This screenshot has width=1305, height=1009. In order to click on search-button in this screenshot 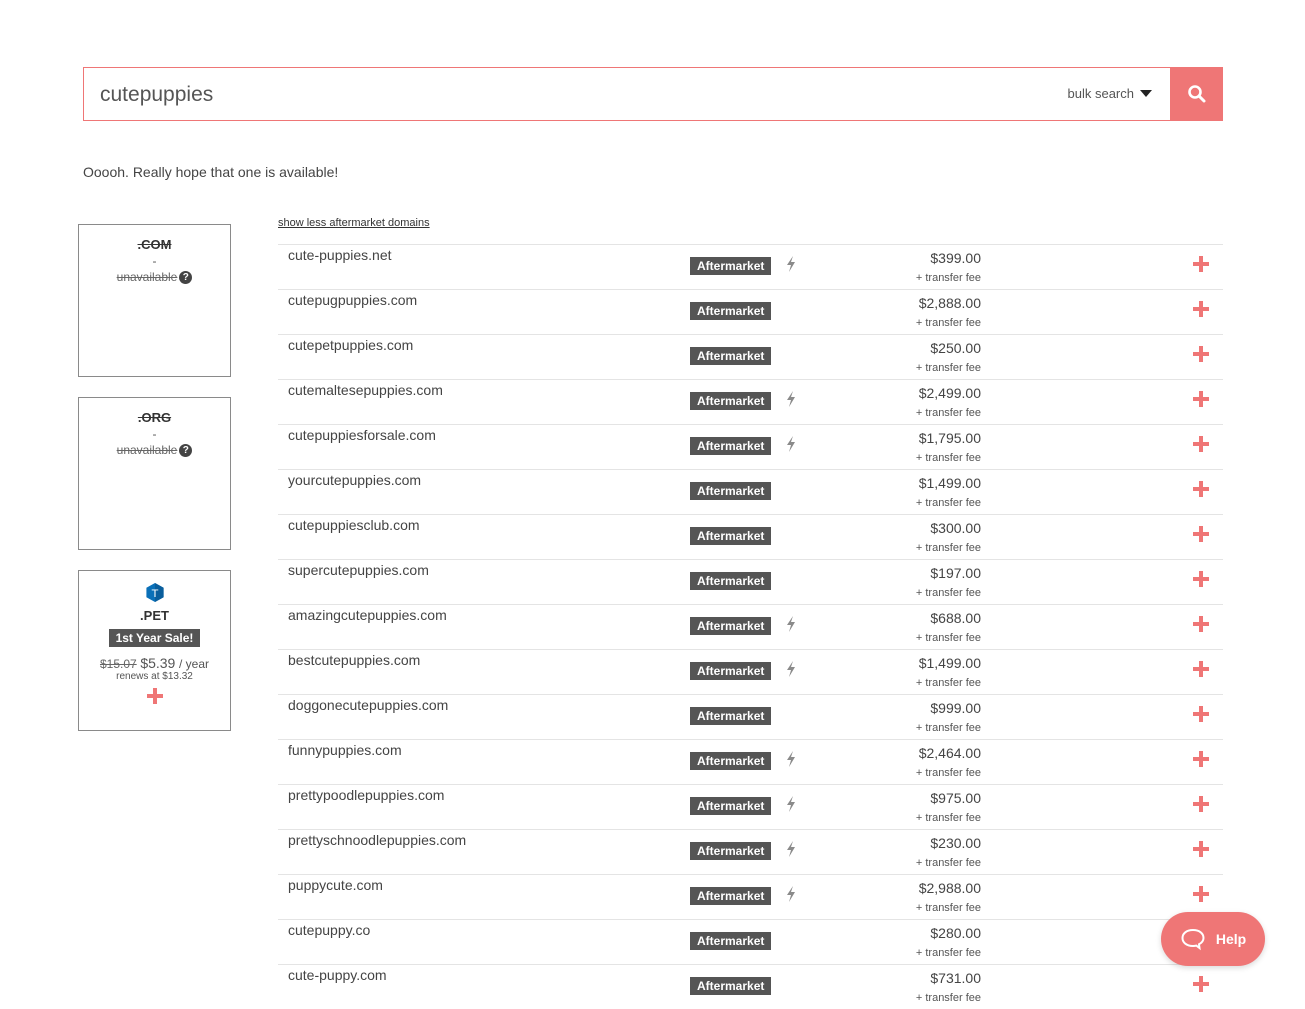, I will do `click(1197, 94)`.